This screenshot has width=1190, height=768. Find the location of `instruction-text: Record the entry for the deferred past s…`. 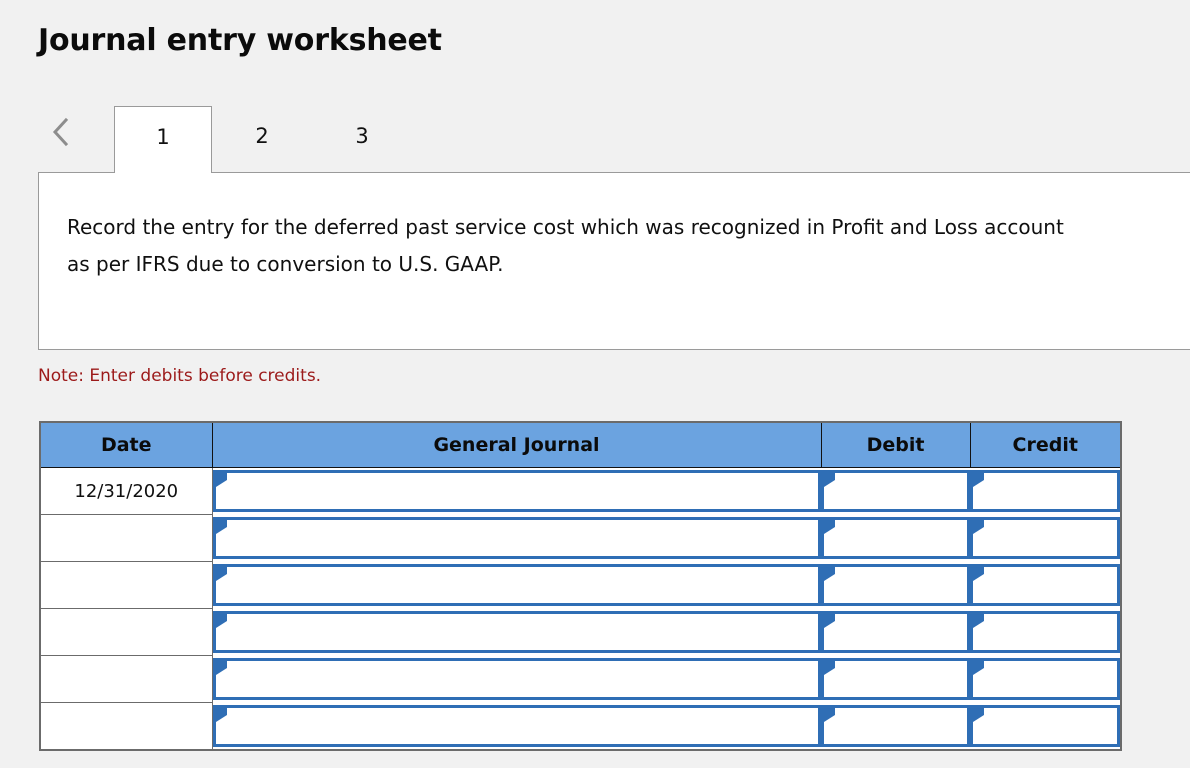

instruction-text: Record the entry for the deferred past s… is located at coordinates (565, 245).